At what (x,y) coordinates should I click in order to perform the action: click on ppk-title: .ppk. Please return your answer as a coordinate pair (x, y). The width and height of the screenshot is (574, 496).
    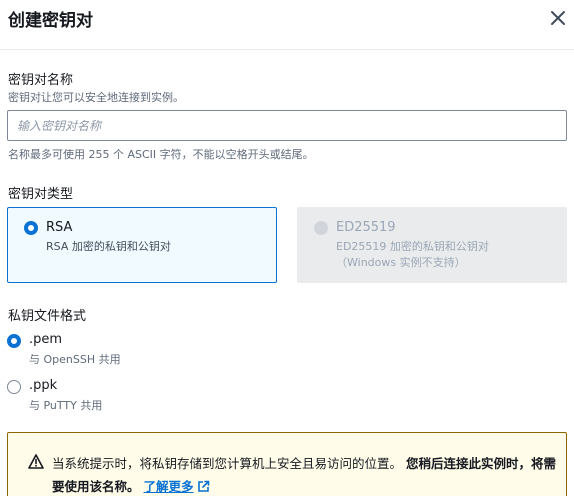
    Looking at the image, I should click on (43, 385).